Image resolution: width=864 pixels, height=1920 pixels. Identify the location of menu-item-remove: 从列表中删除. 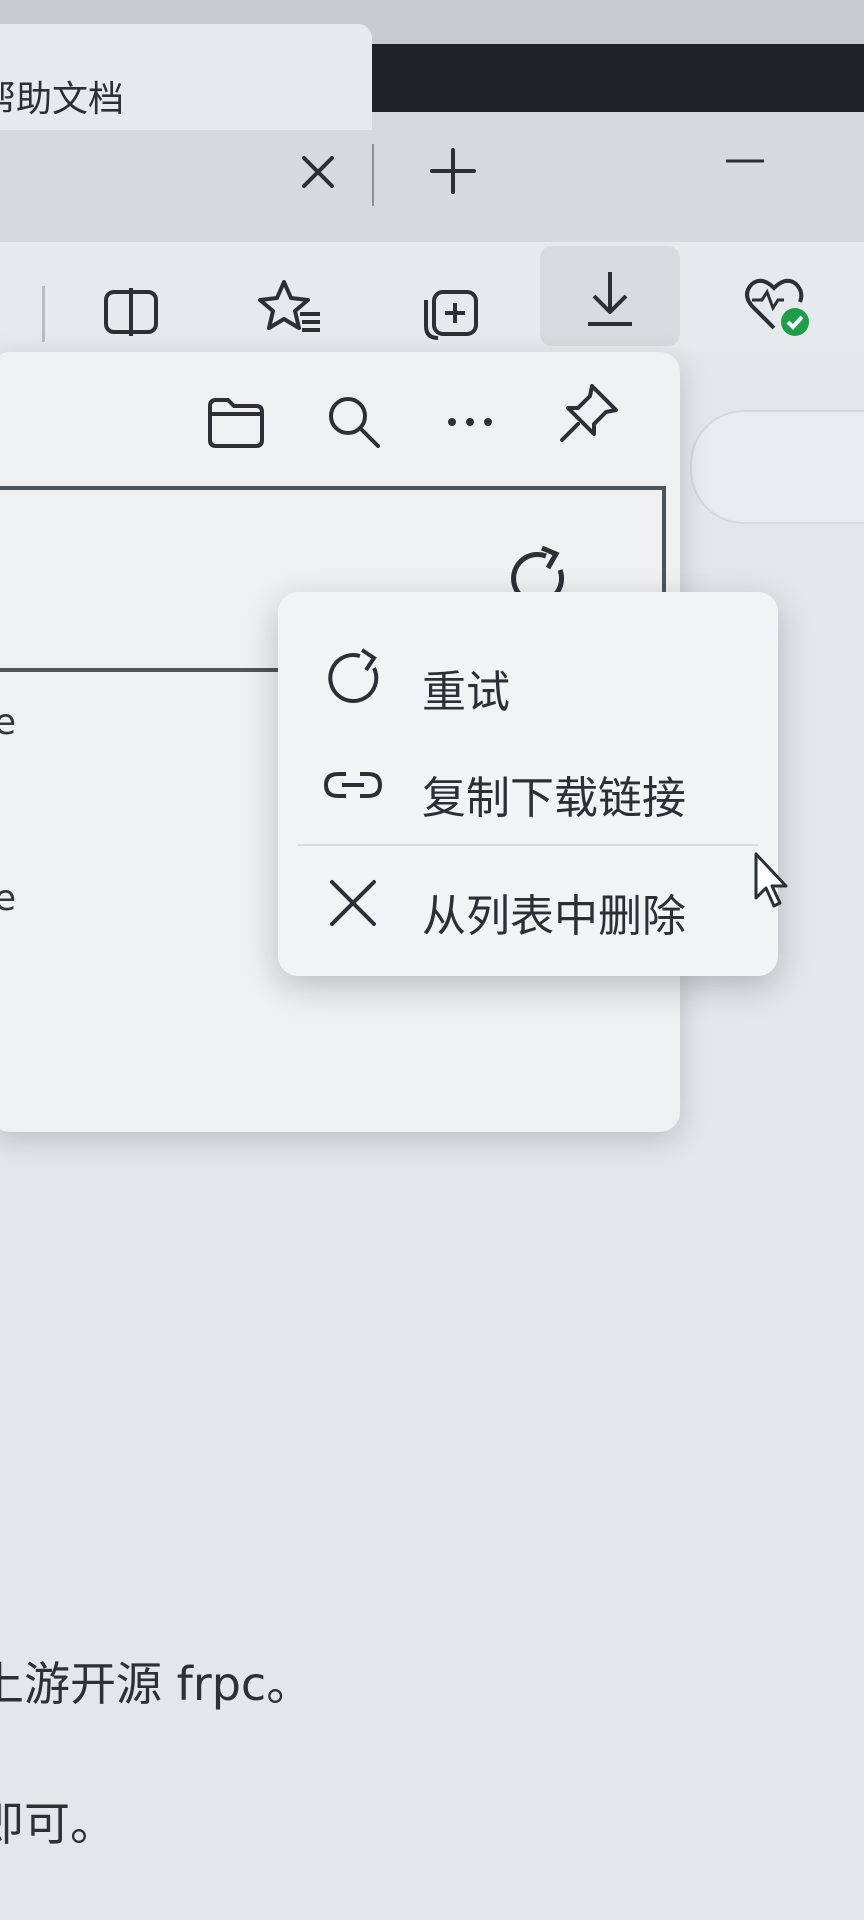
(528, 902).